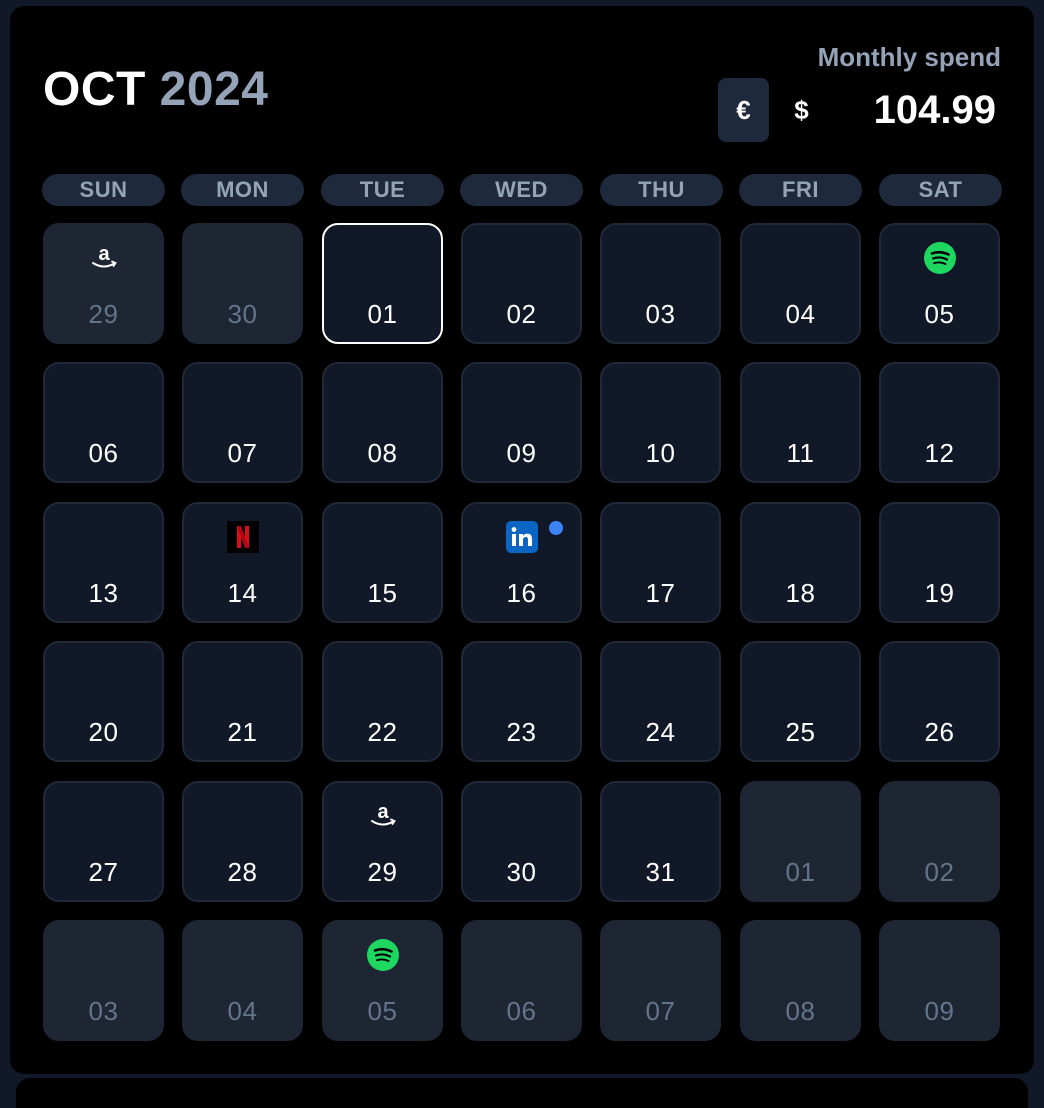  I want to click on weekday-tue: TUE, so click(382, 190).